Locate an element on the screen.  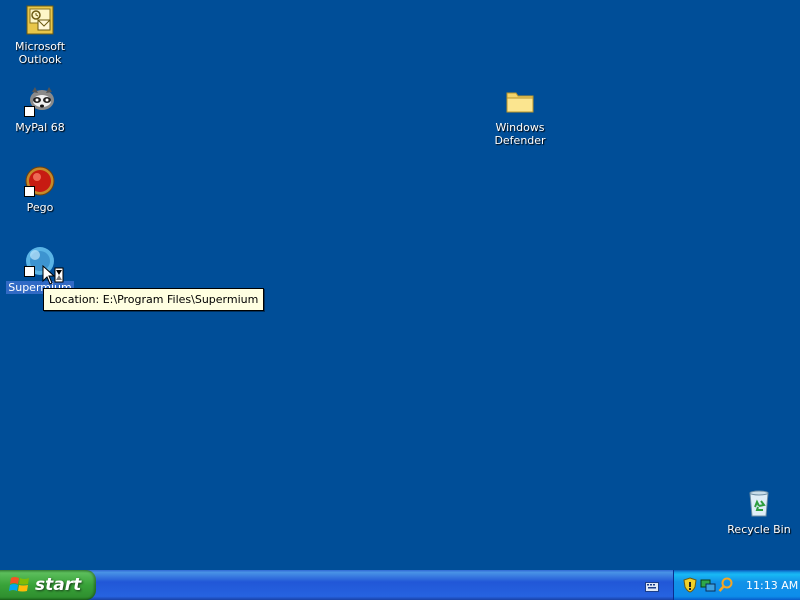
desktop-icon-windows-defender: Windows Defender is located at coordinates (520, 116).